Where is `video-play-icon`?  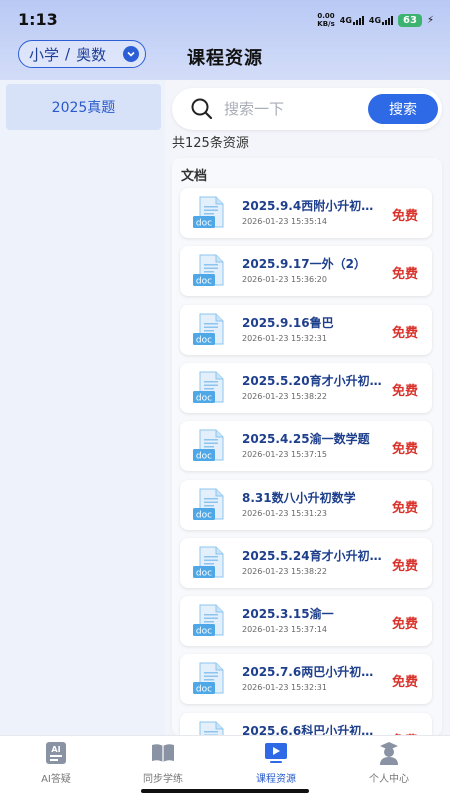 video-play-icon is located at coordinates (276, 753).